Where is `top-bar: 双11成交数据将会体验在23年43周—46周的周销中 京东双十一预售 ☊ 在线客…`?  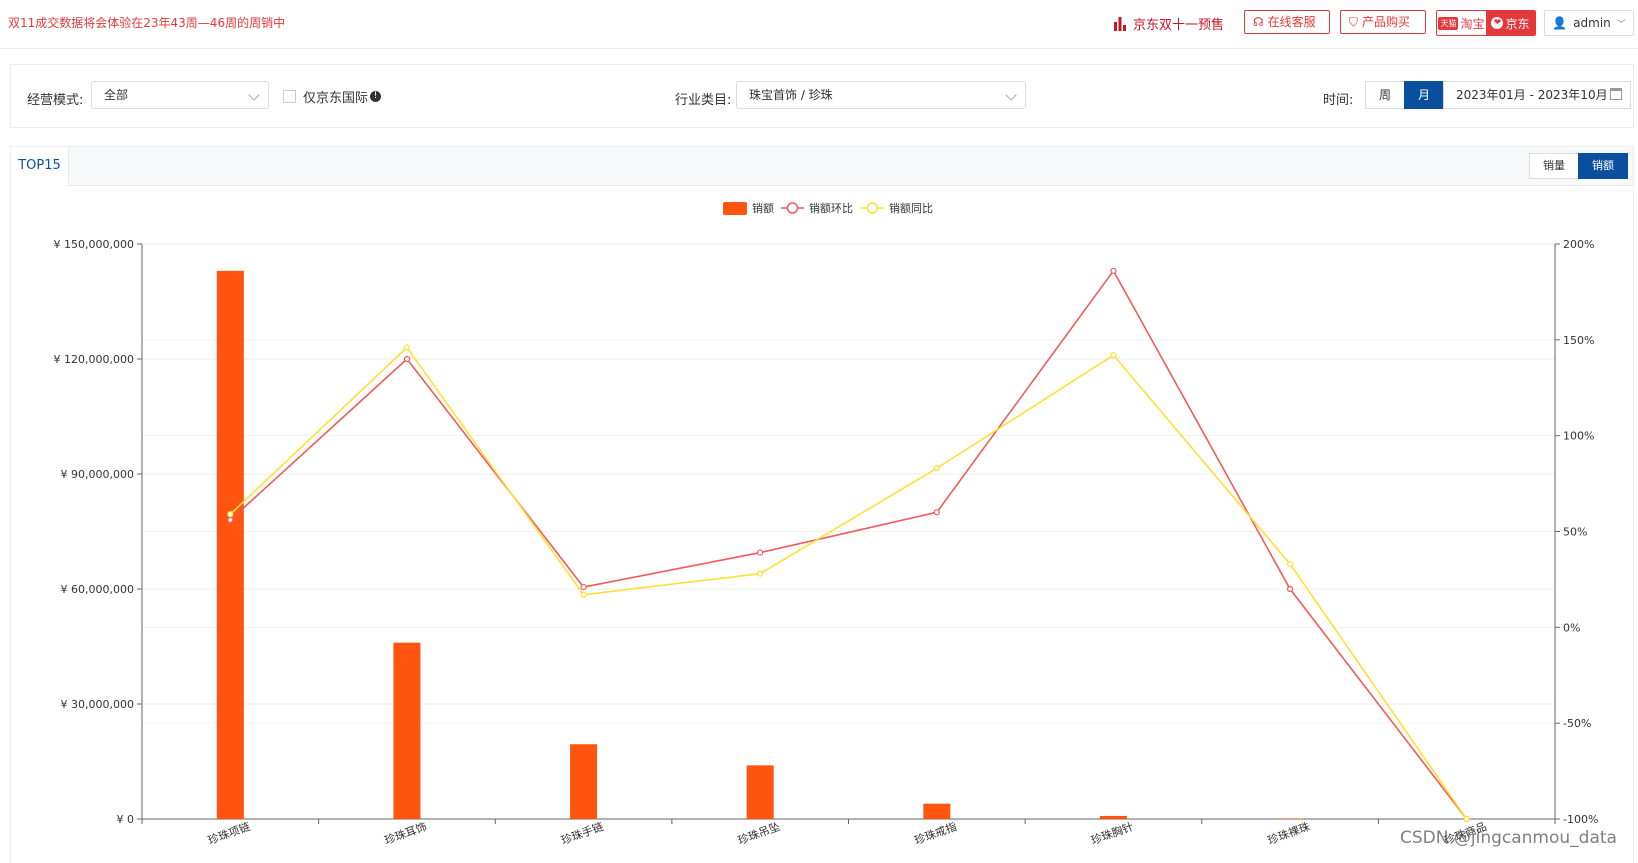 top-bar: 双11成交数据将会体验在23年43周—46周的周销中 京东双十一预售 ☊ 在线客… is located at coordinates (819, 24).